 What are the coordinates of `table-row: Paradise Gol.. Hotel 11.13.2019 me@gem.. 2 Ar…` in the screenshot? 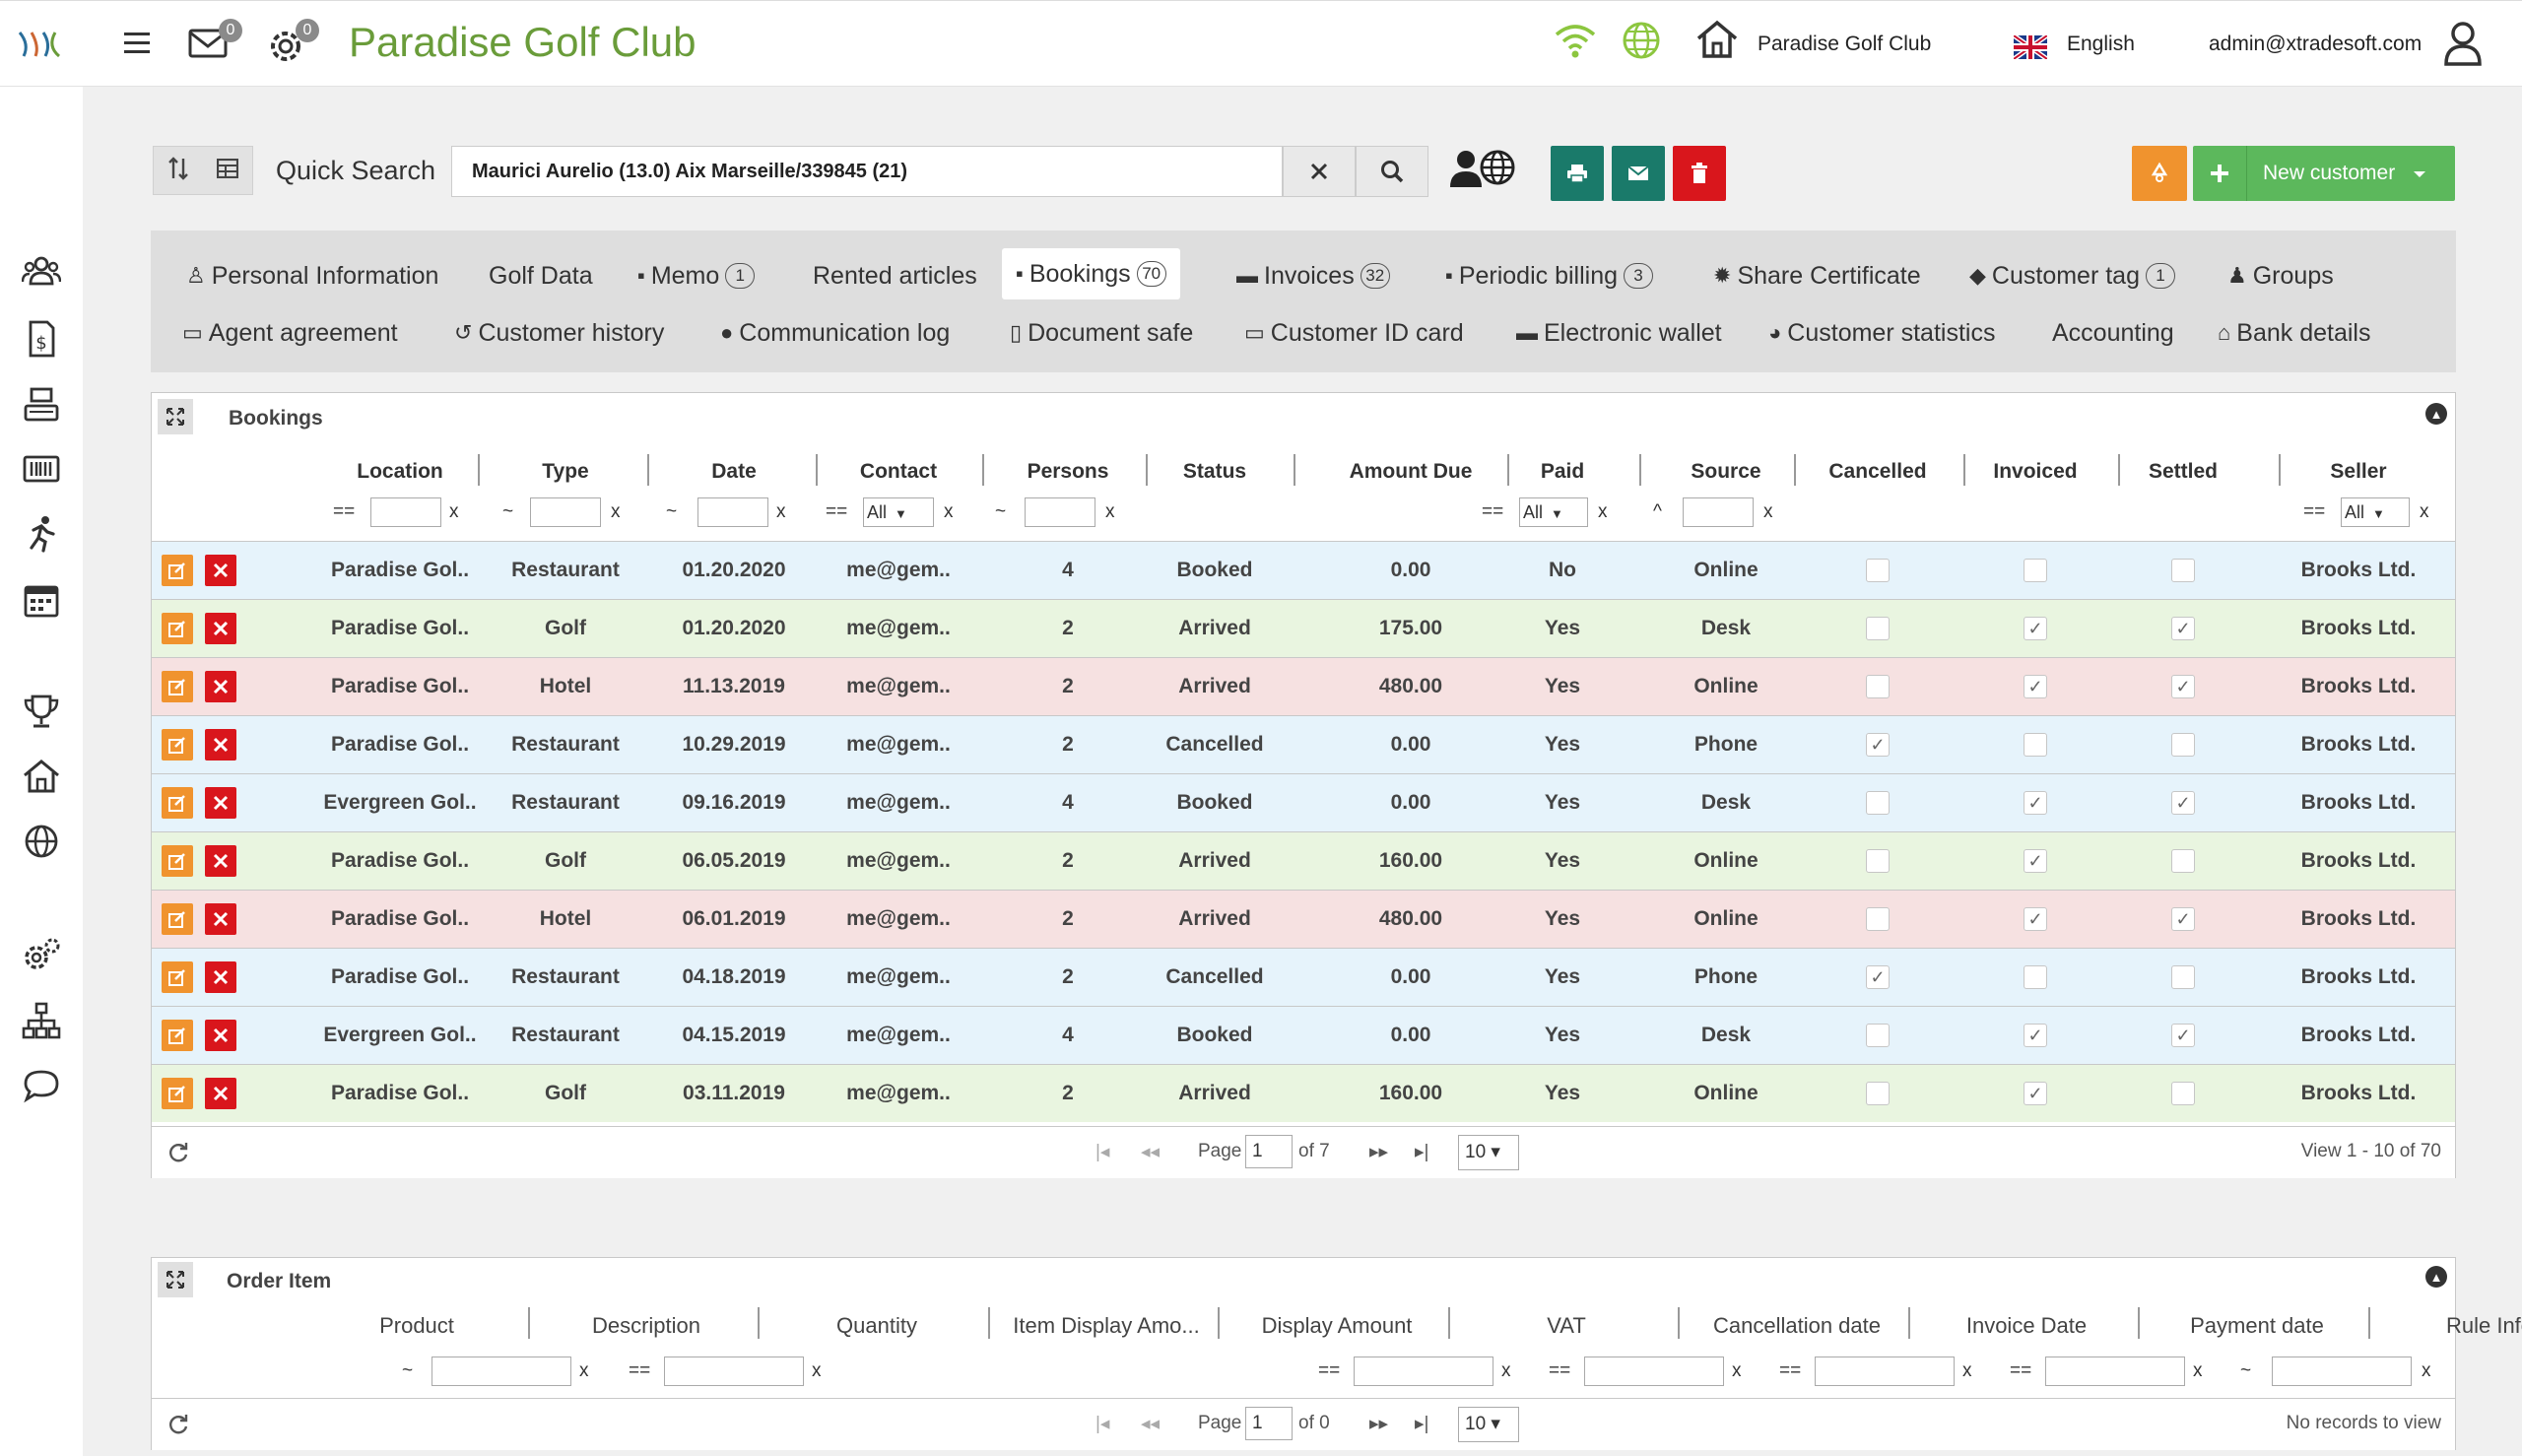 It's located at (1303, 686).